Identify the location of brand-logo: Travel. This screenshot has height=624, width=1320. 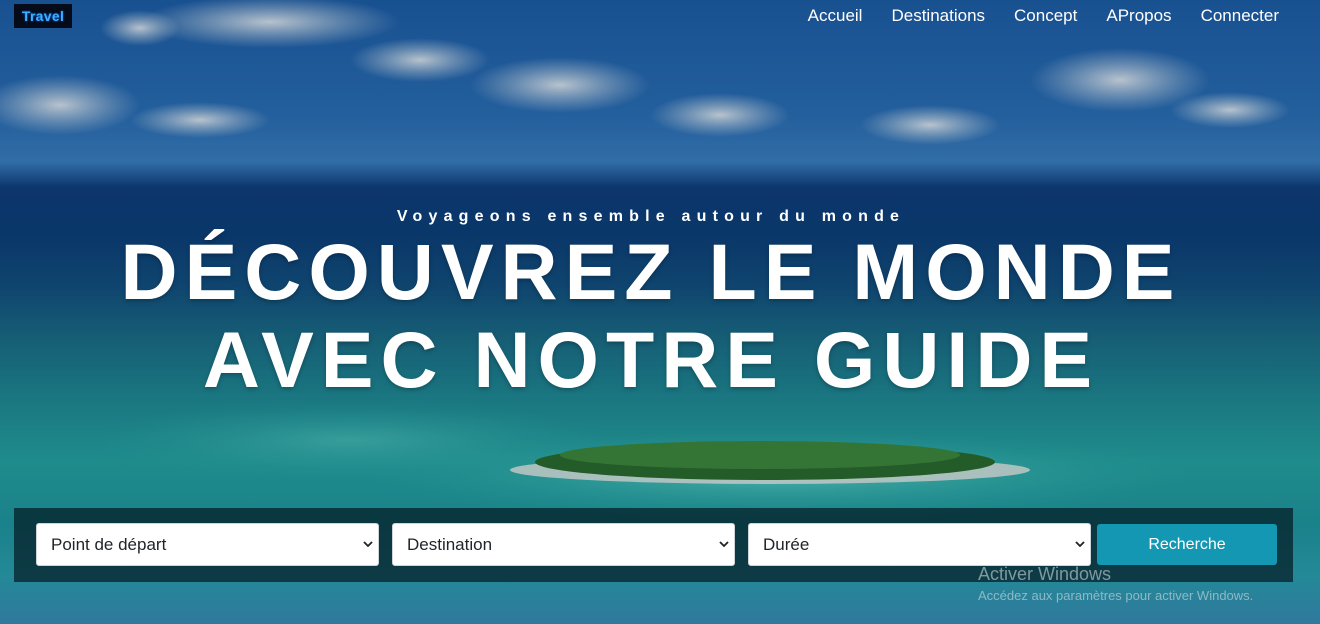
(43, 16).